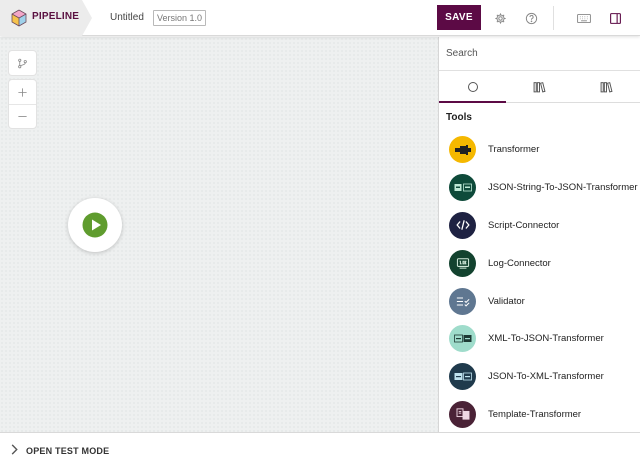 The width and height of the screenshot is (640, 466). I want to click on log-icon, so click(462, 263).